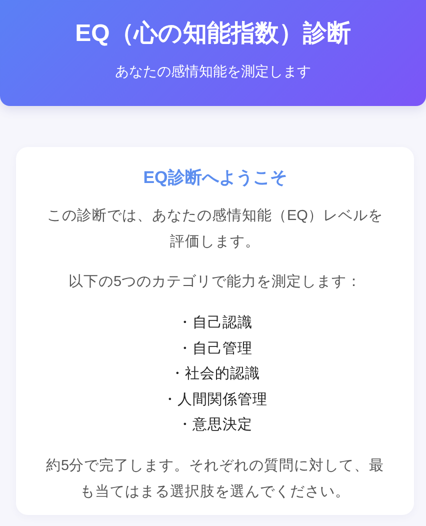  Describe the element at coordinates (215, 479) in the screenshot. I see `note-text: 約5分で完了します。それぞれの質問に対して、最も当てはまる選択肢を選んでください。` at that location.